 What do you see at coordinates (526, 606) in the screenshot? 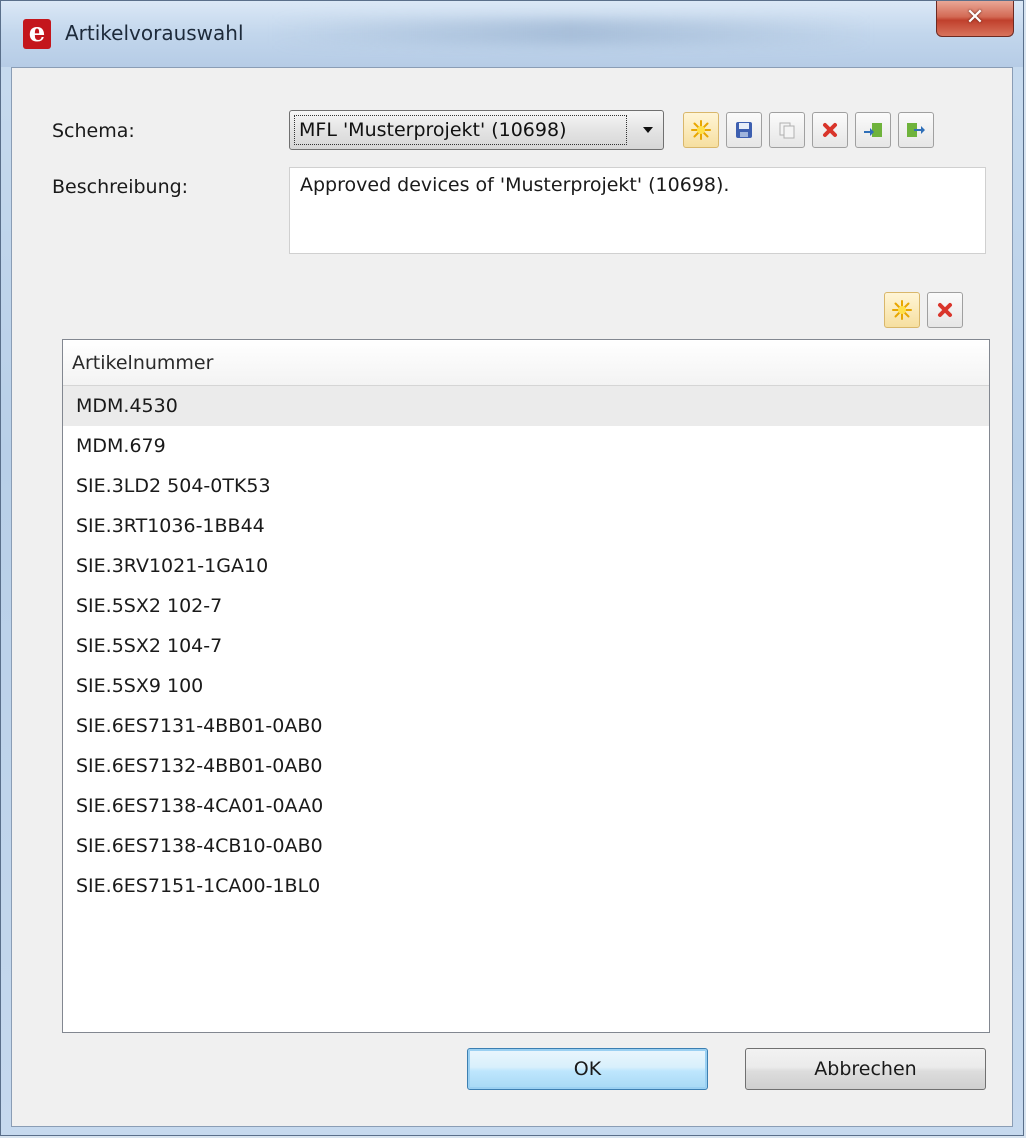
I see `list-item: SIE.5SX2 102-7` at bounding box center [526, 606].